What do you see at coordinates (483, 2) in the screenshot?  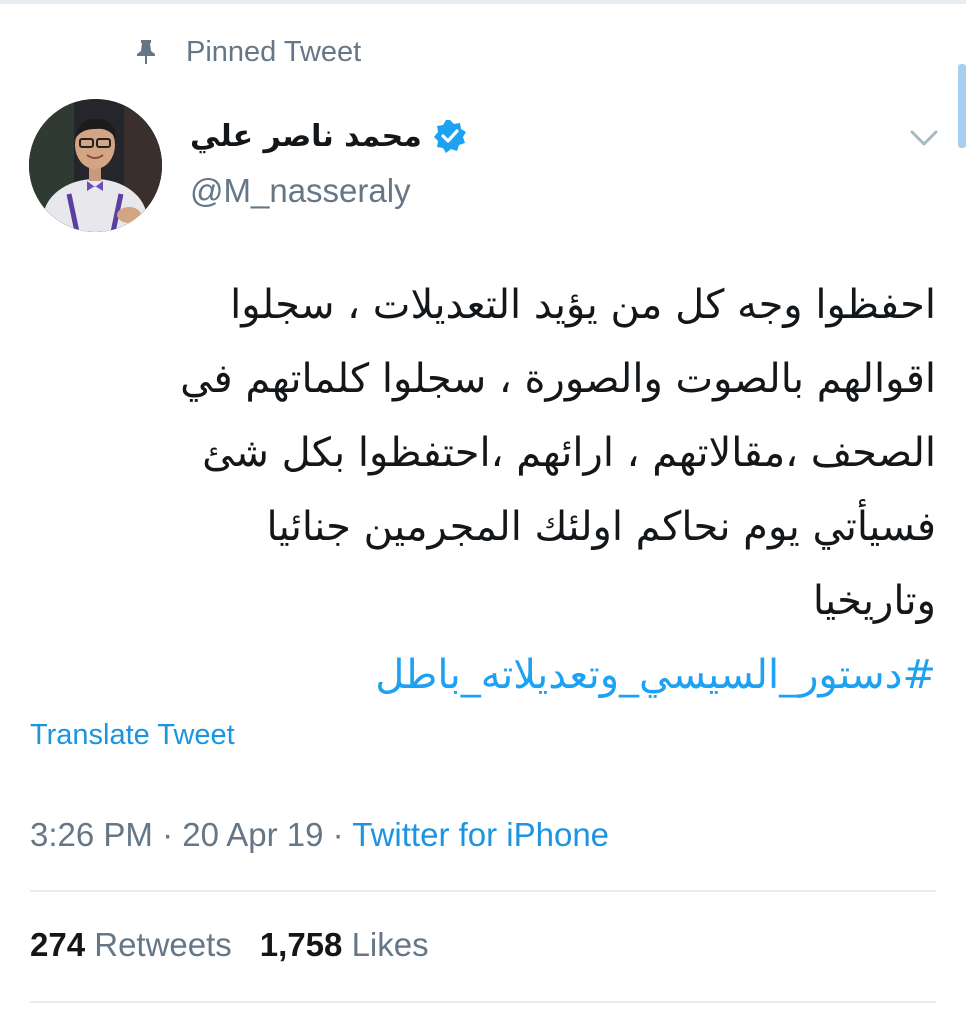 I see `top-divider` at bounding box center [483, 2].